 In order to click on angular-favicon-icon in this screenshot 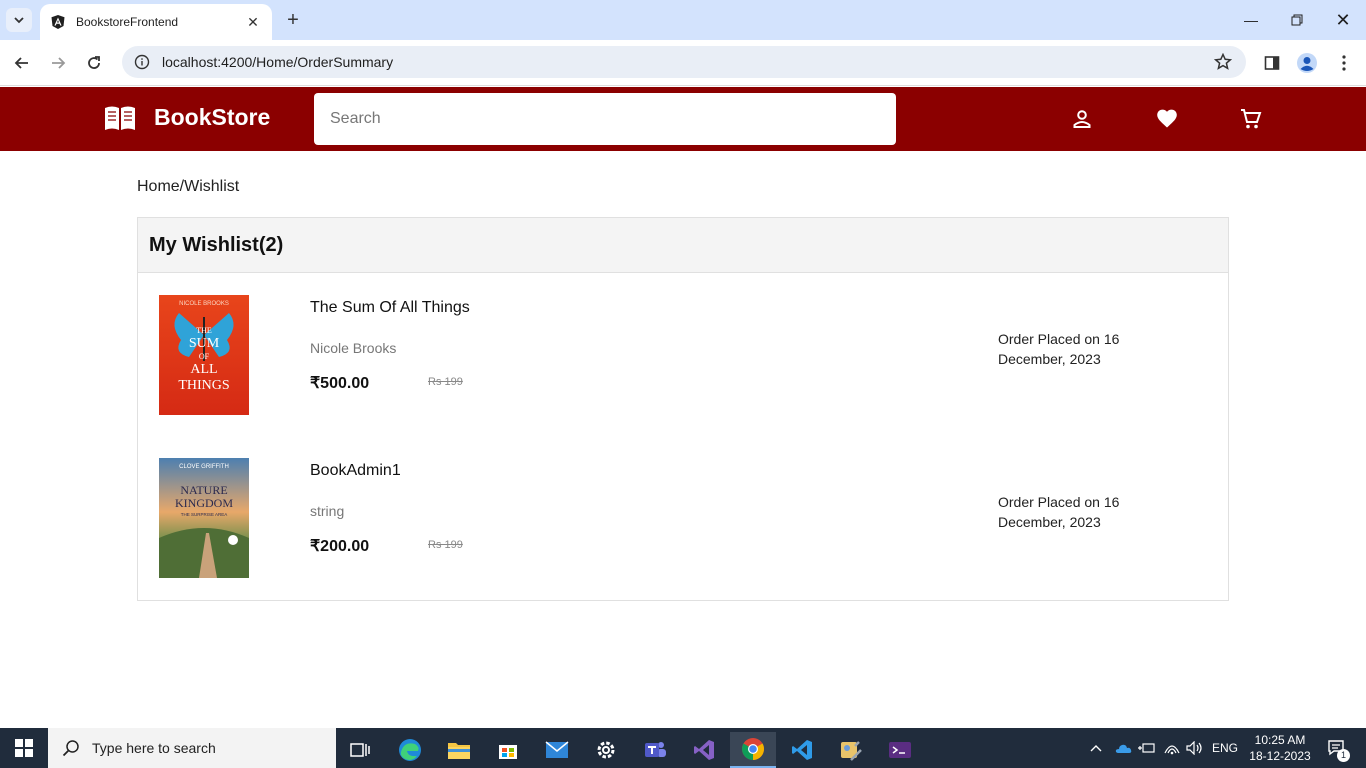, I will do `click(58, 22)`.